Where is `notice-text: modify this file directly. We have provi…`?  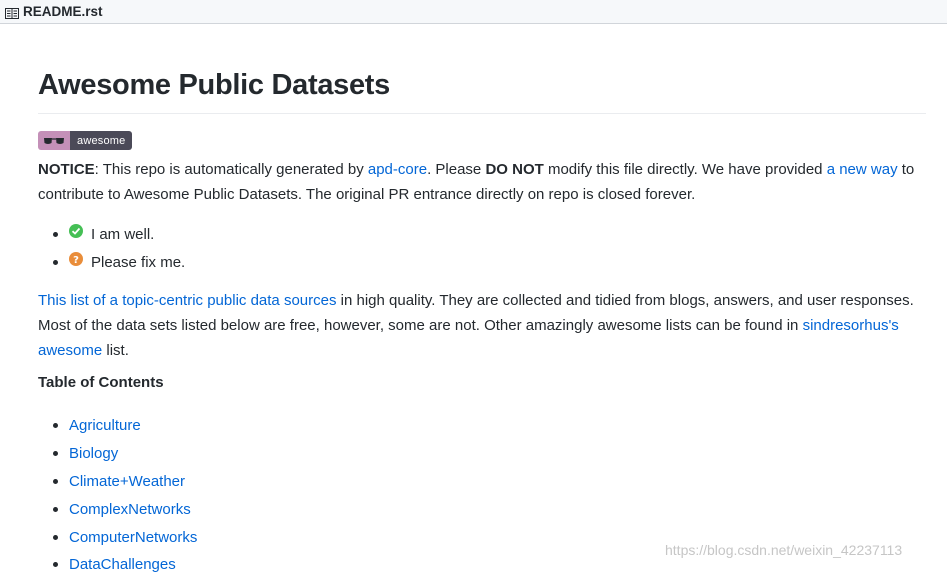
notice-text: modify this file directly. We have provi… is located at coordinates (685, 169).